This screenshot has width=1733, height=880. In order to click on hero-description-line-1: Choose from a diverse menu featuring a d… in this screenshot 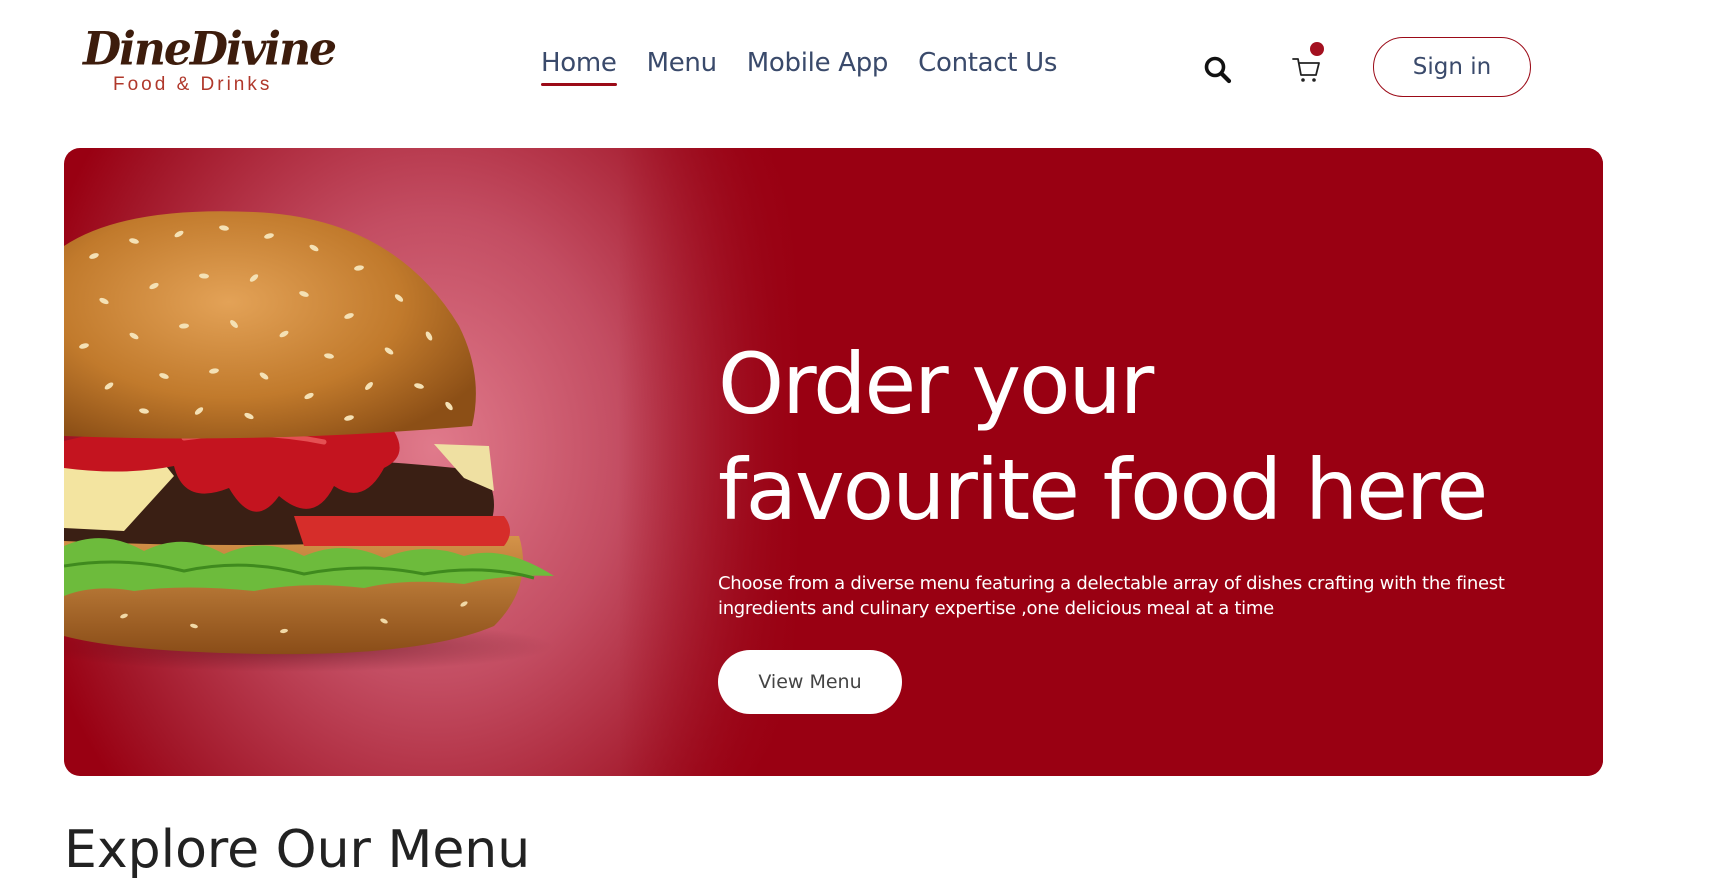, I will do `click(1111, 583)`.